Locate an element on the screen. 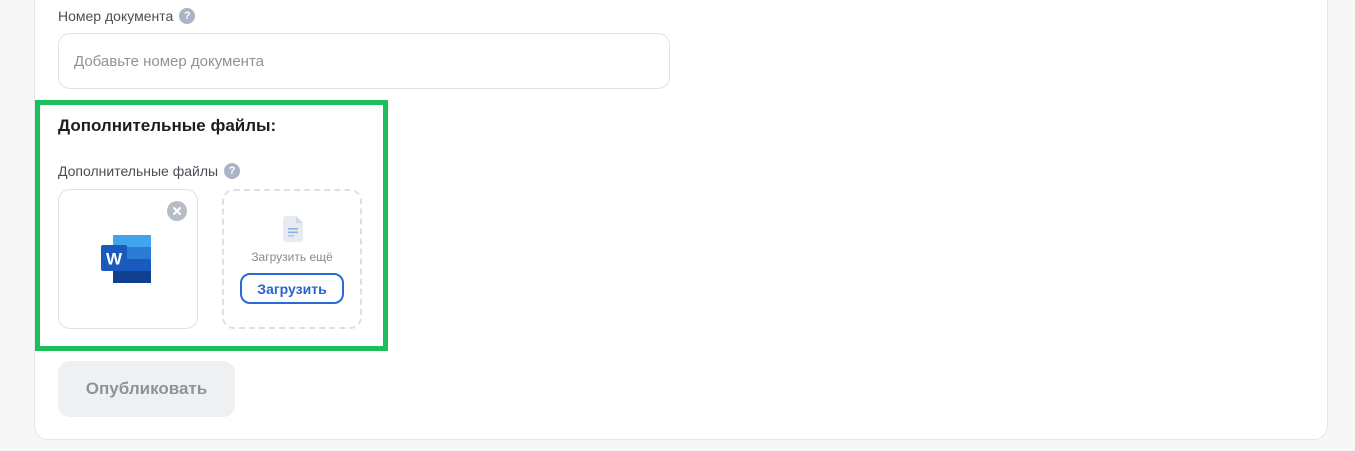 This screenshot has width=1355, height=451. upload-tile: Загрузить ещё Загрузить is located at coordinates (292, 259).